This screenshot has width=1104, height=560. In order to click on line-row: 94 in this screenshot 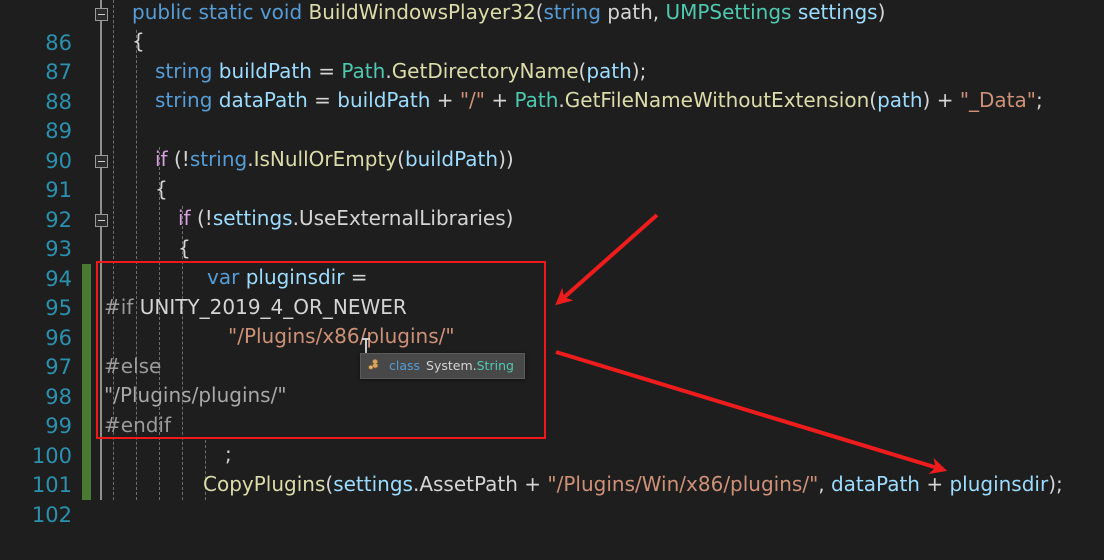, I will do `click(552, 263)`.